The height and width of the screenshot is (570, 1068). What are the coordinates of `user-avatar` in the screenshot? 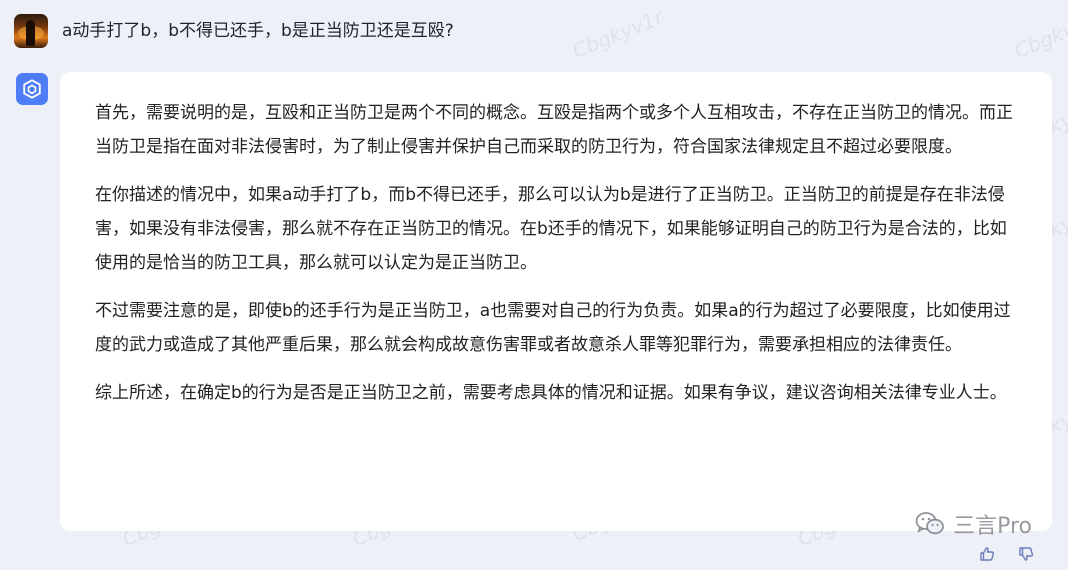 It's located at (31, 31).